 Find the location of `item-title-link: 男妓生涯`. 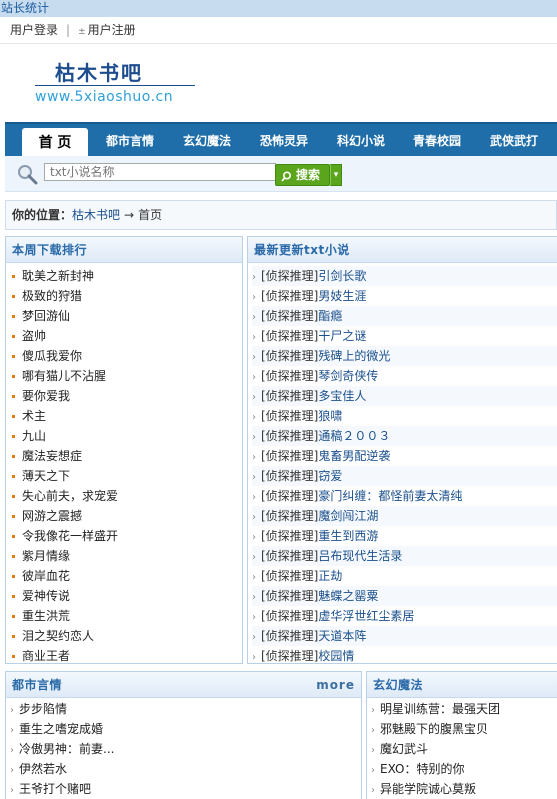

item-title-link: 男妓生涯 is located at coordinates (342, 296).